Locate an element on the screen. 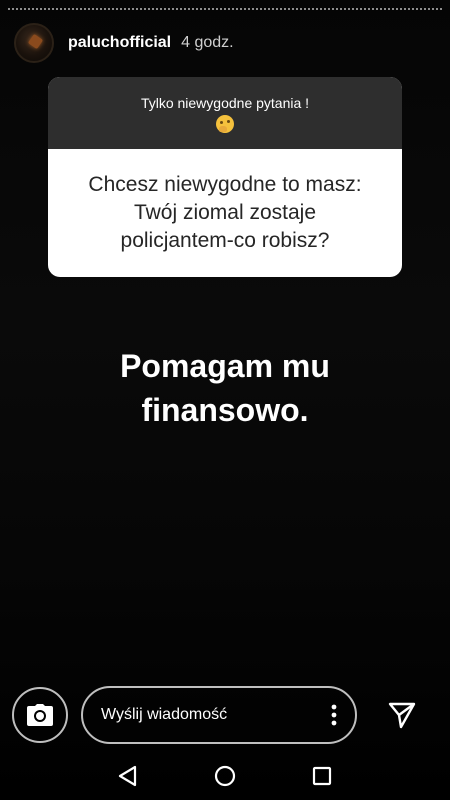 The height and width of the screenshot is (800, 450). recents-square-icon is located at coordinates (321, 776).